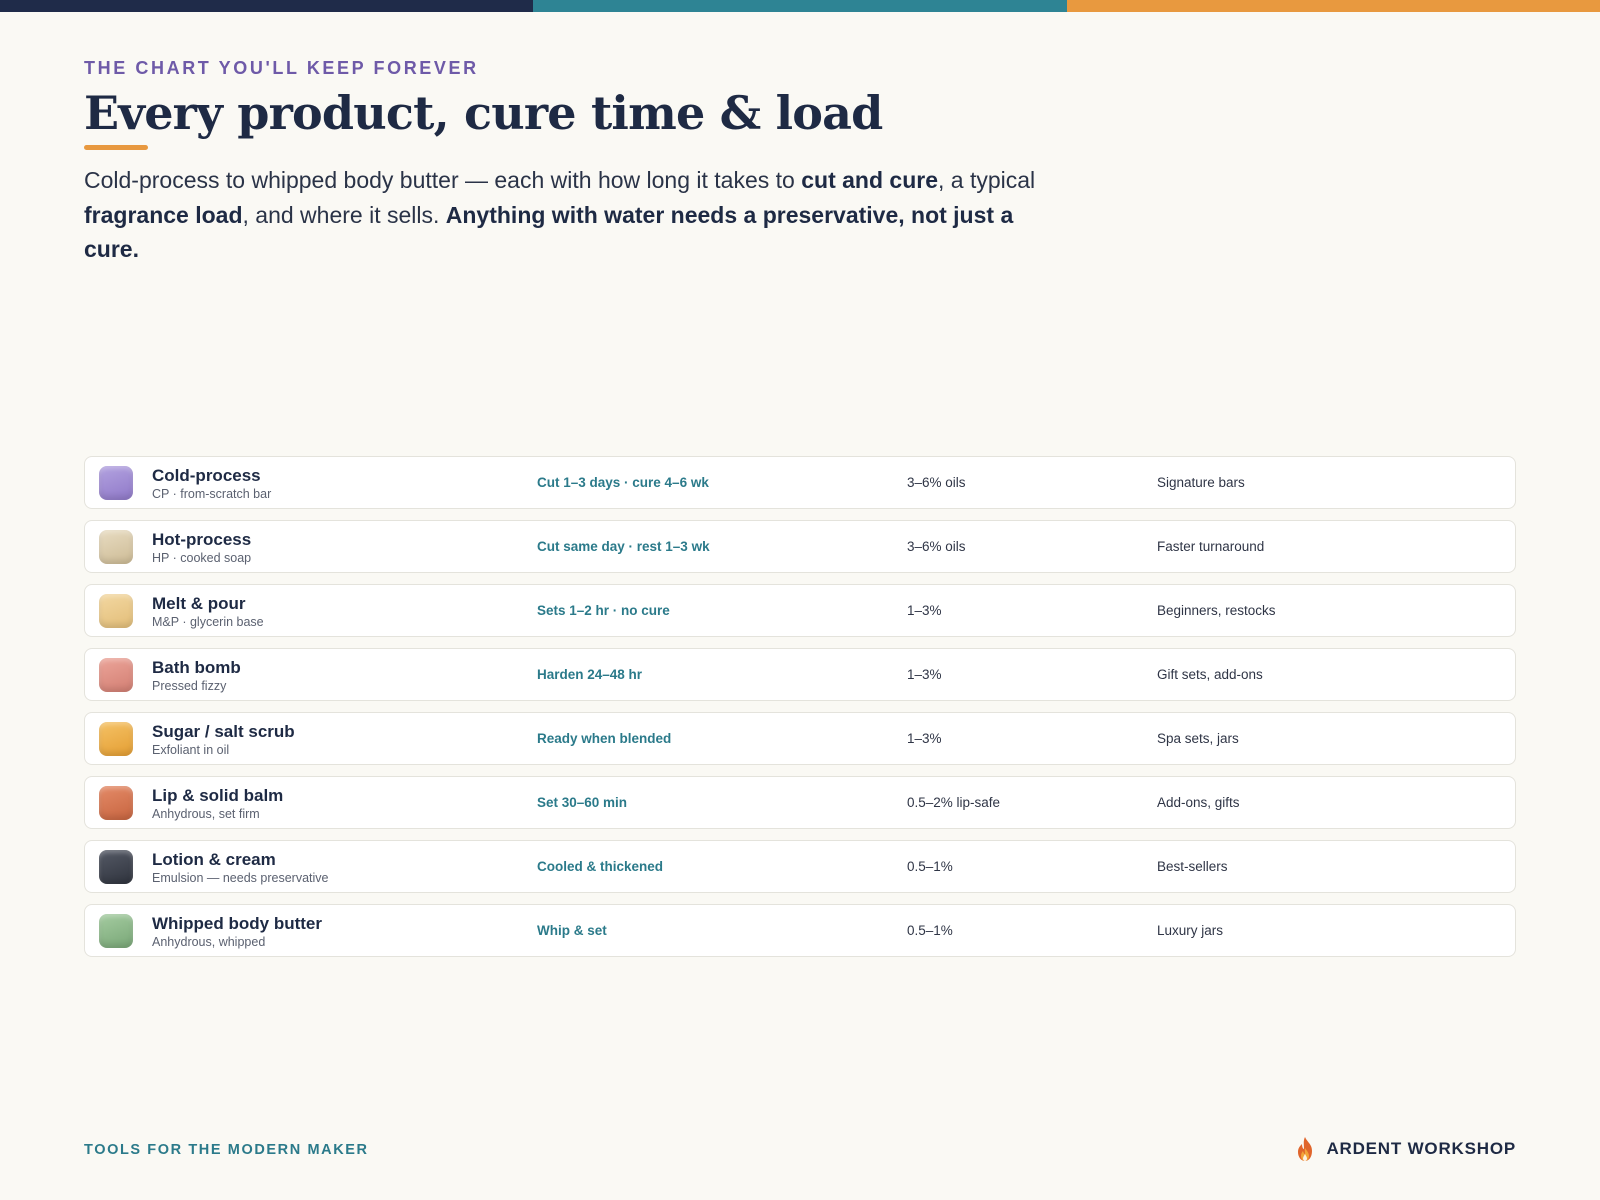 The height and width of the screenshot is (1200, 1600). What do you see at coordinates (237, 923) in the screenshot?
I see `product-name: Whipped body butter` at bounding box center [237, 923].